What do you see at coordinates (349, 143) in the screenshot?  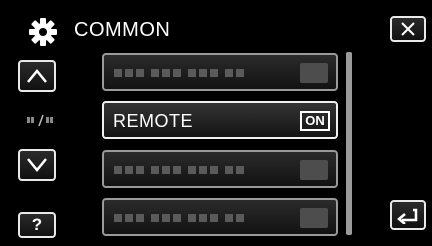 I see `scrollbar-thumb` at bounding box center [349, 143].